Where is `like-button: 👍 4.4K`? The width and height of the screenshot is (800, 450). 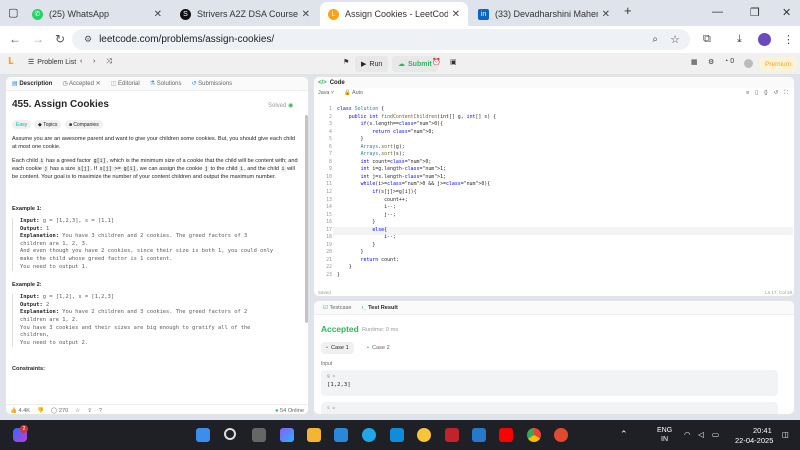 like-button: 👍 4.4K is located at coordinates (20, 411).